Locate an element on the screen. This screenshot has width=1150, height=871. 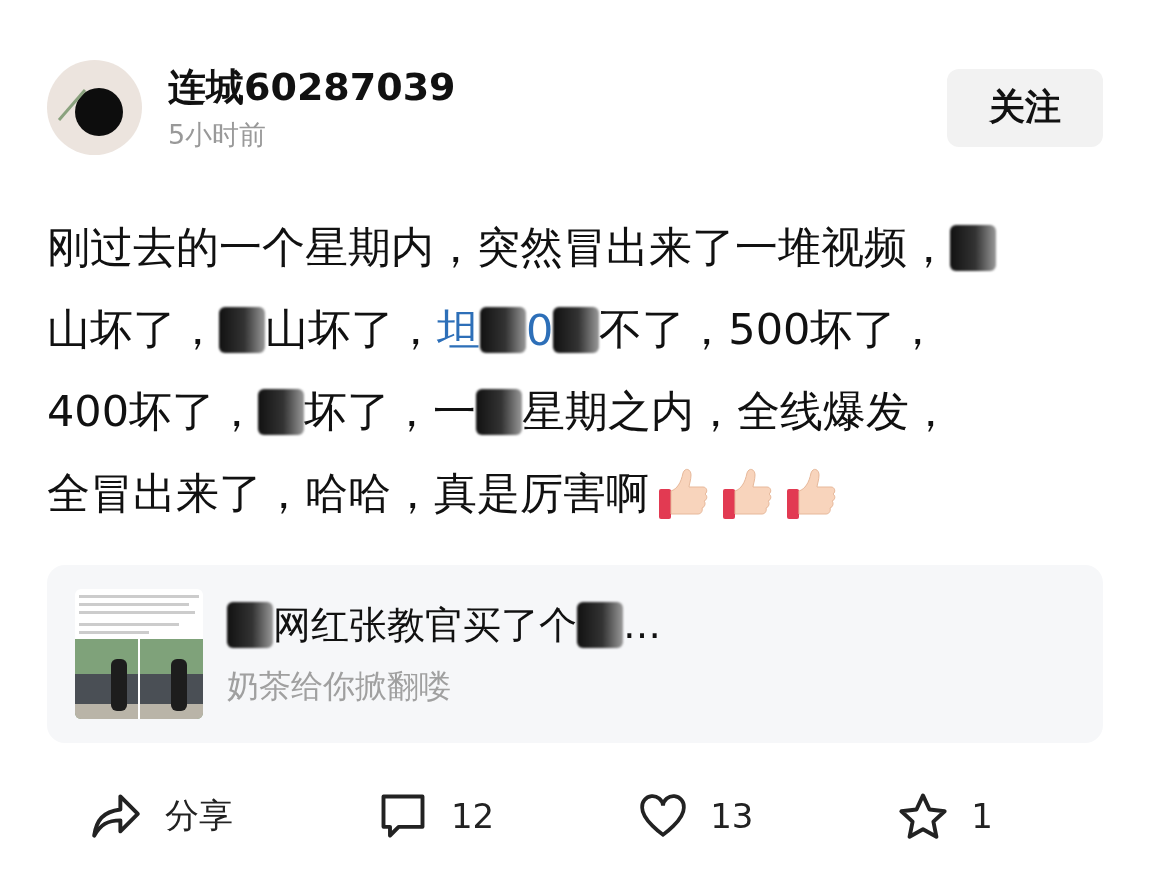
star-icon is located at coordinates (923, 816).